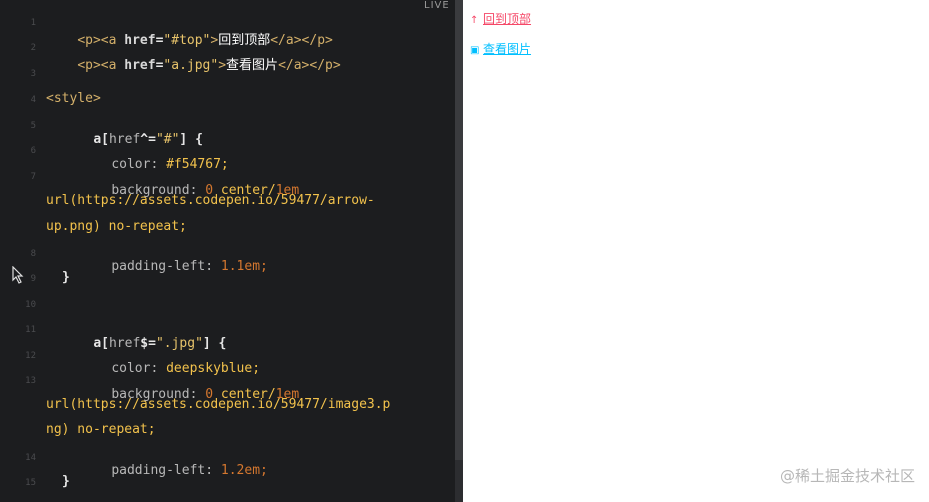 This screenshot has height=502, width=929. I want to click on line-number: 1, so click(33, 23).